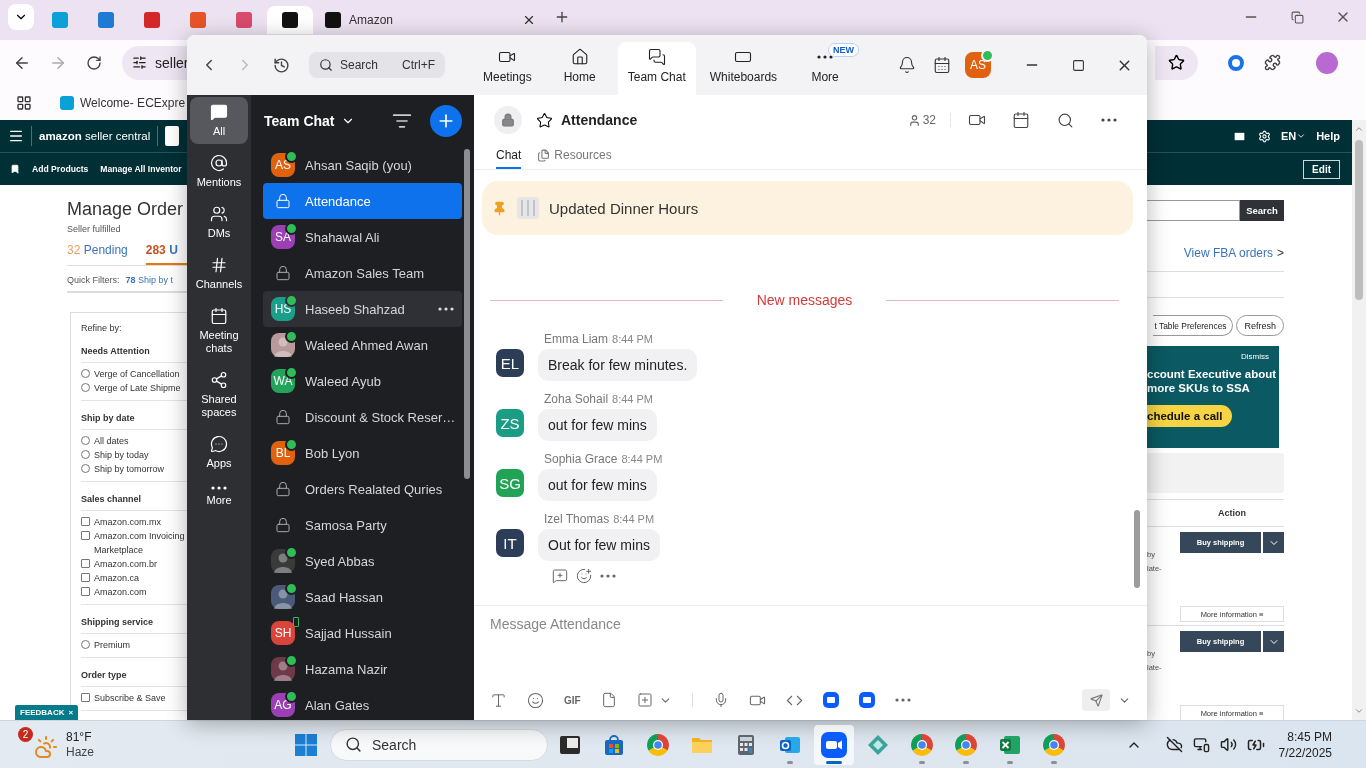 The width and height of the screenshot is (1366, 768). I want to click on help-link: Help, so click(1328, 136).